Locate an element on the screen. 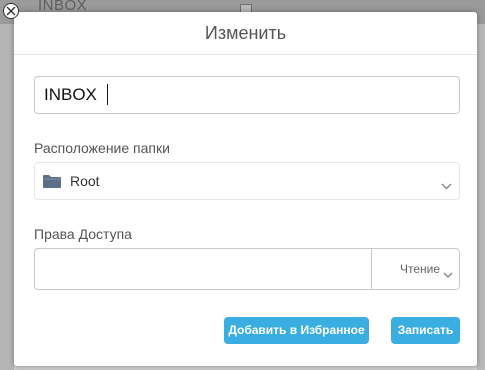  folder-location-value: Root is located at coordinates (85, 181).